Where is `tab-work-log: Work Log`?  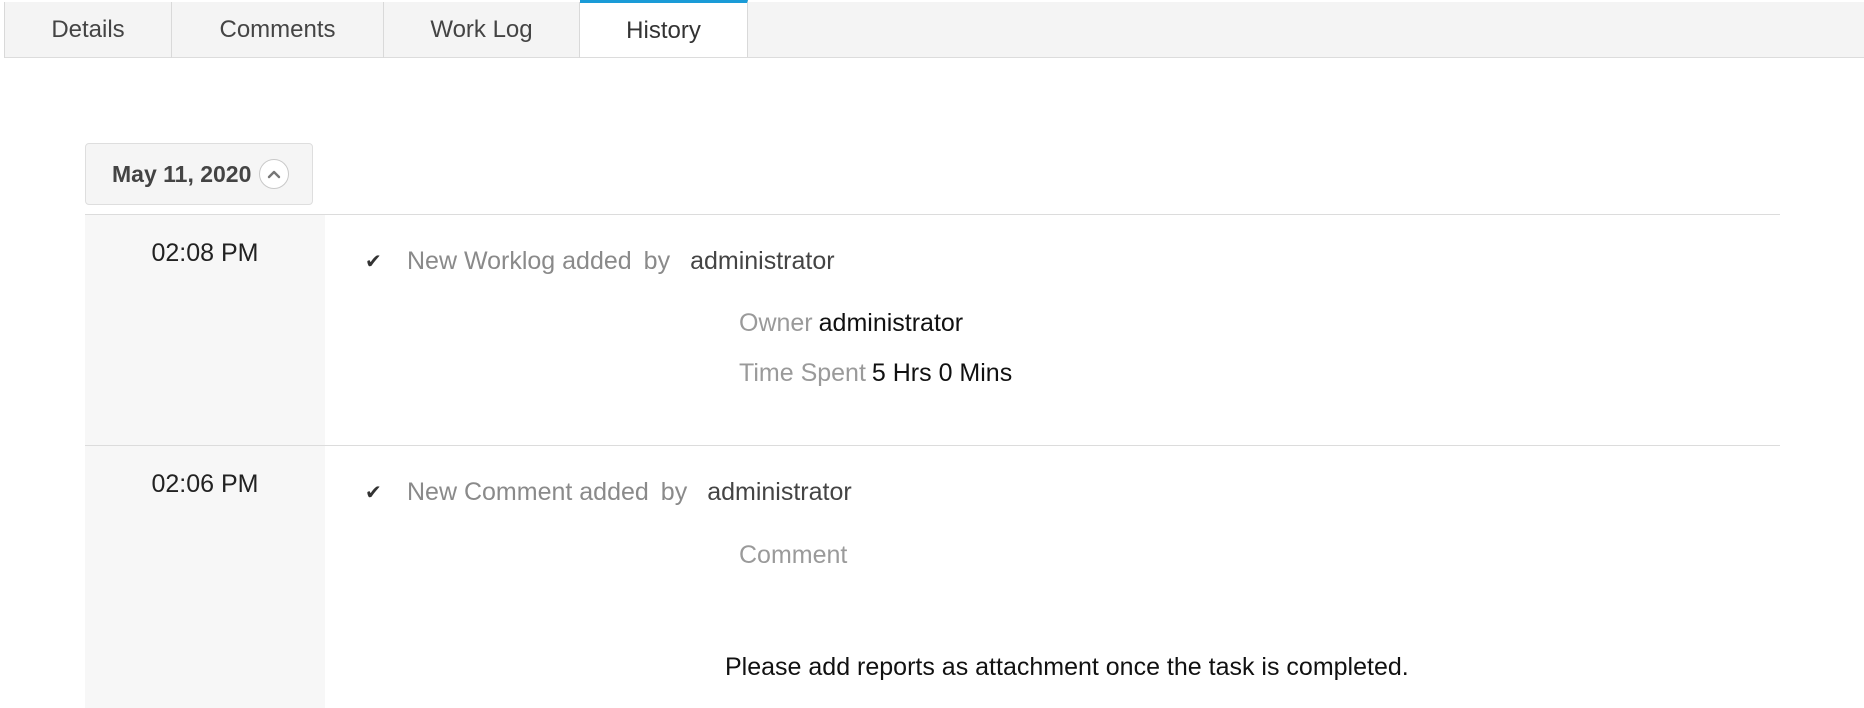 tab-work-log: Work Log is located at coordinates (482, 30).